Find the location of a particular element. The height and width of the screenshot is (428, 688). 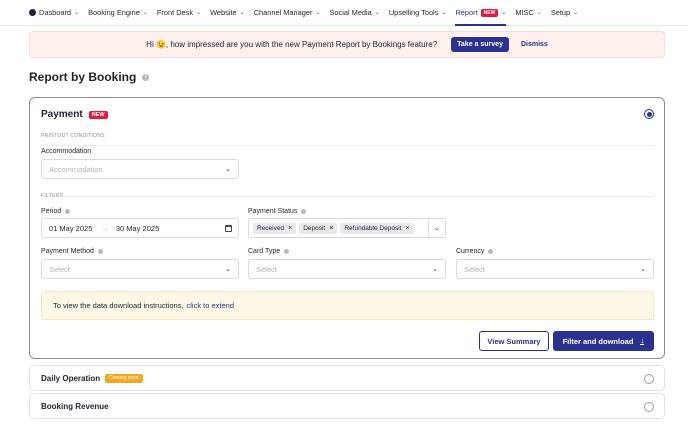

info-icon: i is located at coordinates (146, 77).